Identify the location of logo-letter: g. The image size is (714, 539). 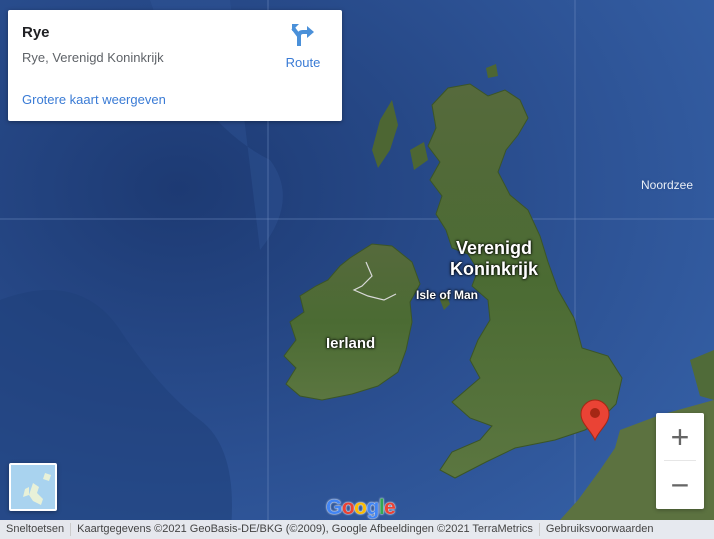
(373, 507).